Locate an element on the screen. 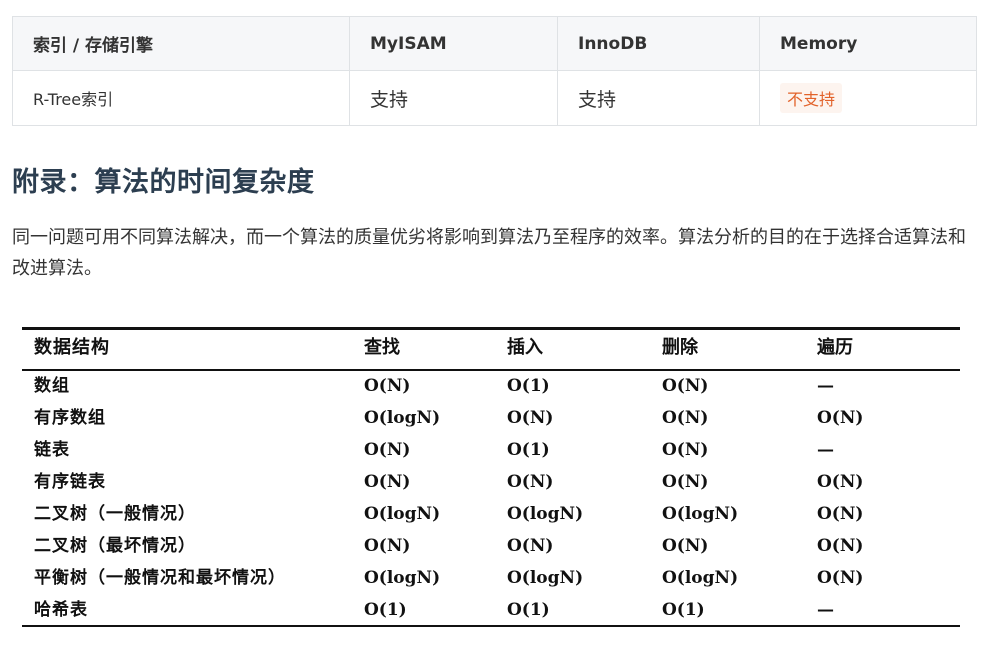  cell-myisam-support: 支持 is located at coordinates (453, 98).